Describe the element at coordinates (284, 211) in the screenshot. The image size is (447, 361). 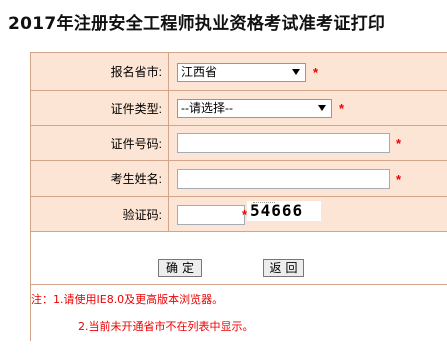
I see `captcha-image: 54666` at that location.